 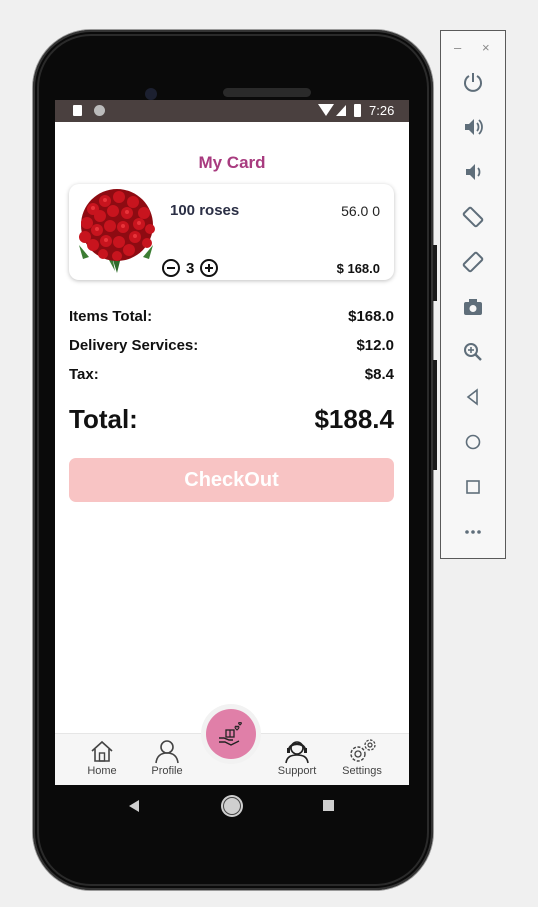 I want to click on front-camera, so click(x=151, y=94).